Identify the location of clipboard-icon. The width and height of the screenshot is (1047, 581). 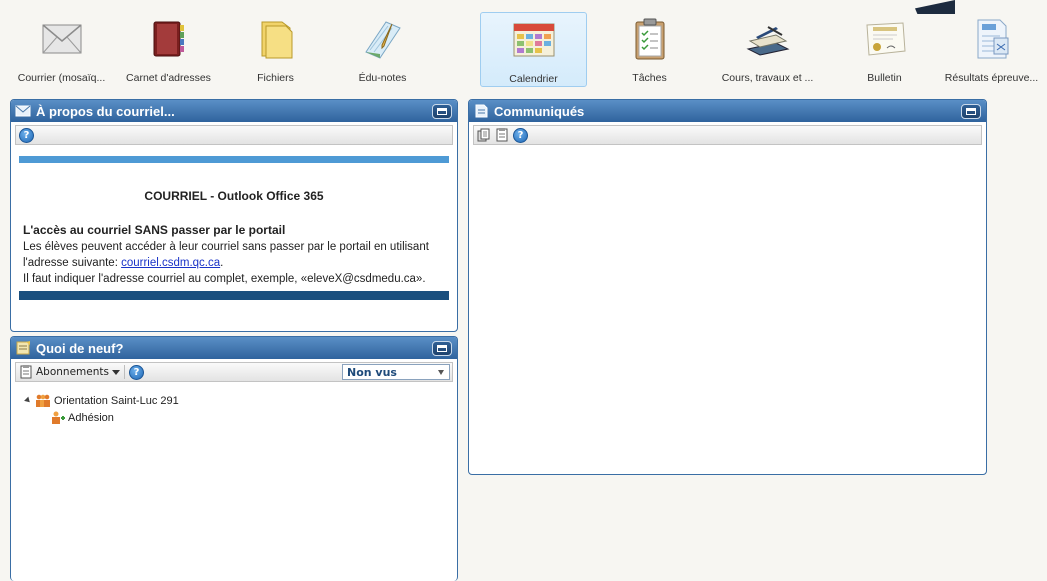
(650, 39).